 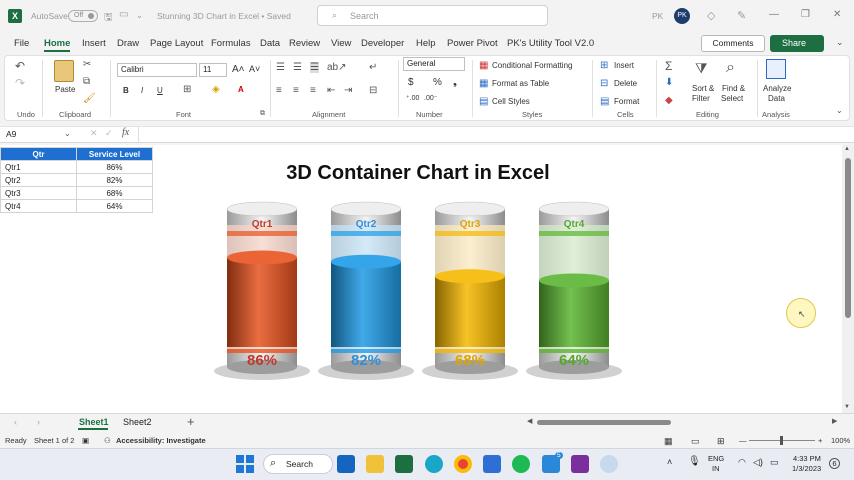 What do you see at coordinates (20, 66) in the screenshot?
I see `undo-icon: ↶` at bounding box center [20, 66].